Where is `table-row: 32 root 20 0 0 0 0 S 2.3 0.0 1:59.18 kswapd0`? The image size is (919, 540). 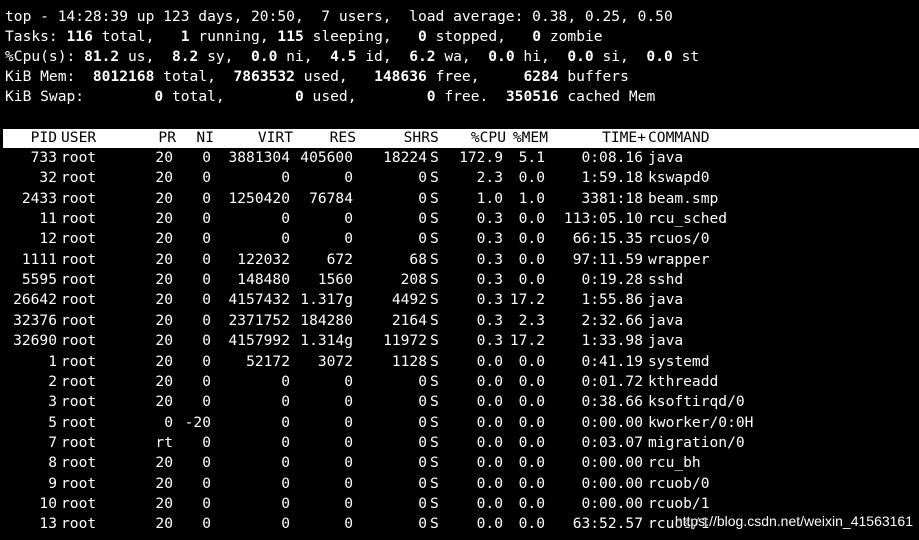 table-row: 32 root 20 0 0 0 0 S 2.3 0.0 1:59.18 kswapd0 is located at coordinates (459, 178).